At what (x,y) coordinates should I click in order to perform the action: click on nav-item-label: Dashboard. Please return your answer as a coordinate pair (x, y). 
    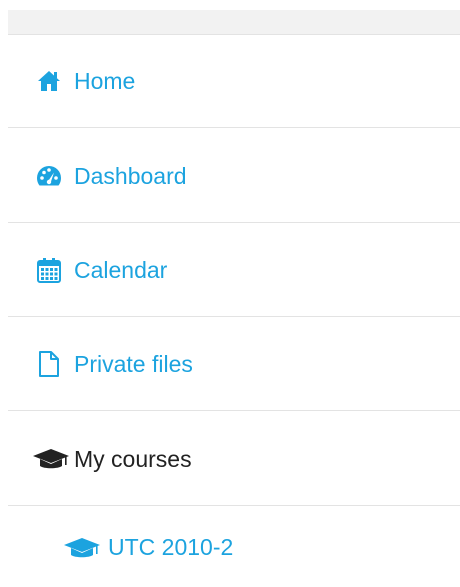
    Looking at the image, I should click on (130, 175).